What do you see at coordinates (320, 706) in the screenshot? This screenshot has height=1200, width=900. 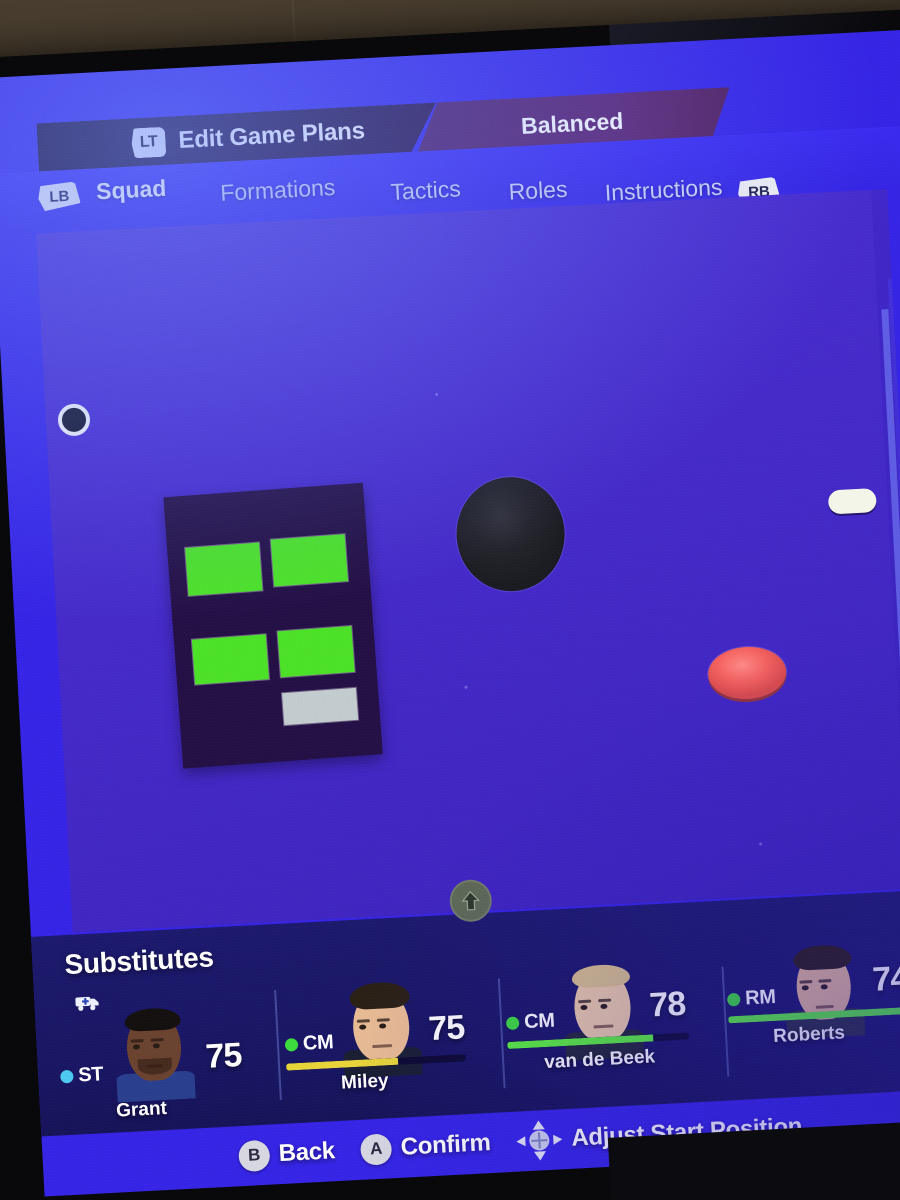 I see `placeholder-block-gray` at bounding box center [320, 706].